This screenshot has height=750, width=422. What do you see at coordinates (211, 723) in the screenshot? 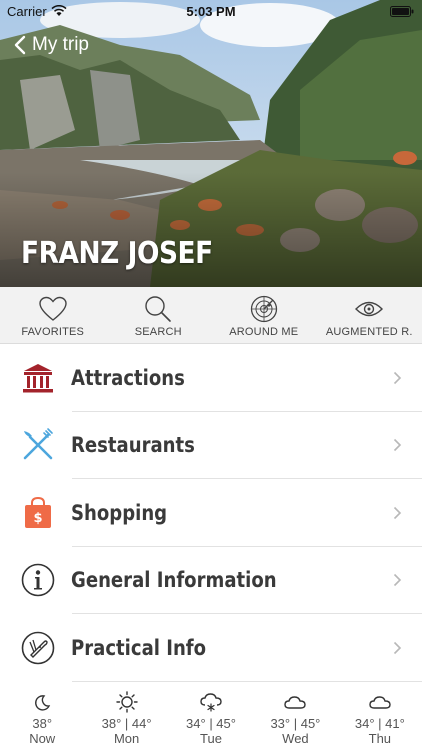
I see `weather-temp: 34° | 45°` at bounding box center [211, 723].